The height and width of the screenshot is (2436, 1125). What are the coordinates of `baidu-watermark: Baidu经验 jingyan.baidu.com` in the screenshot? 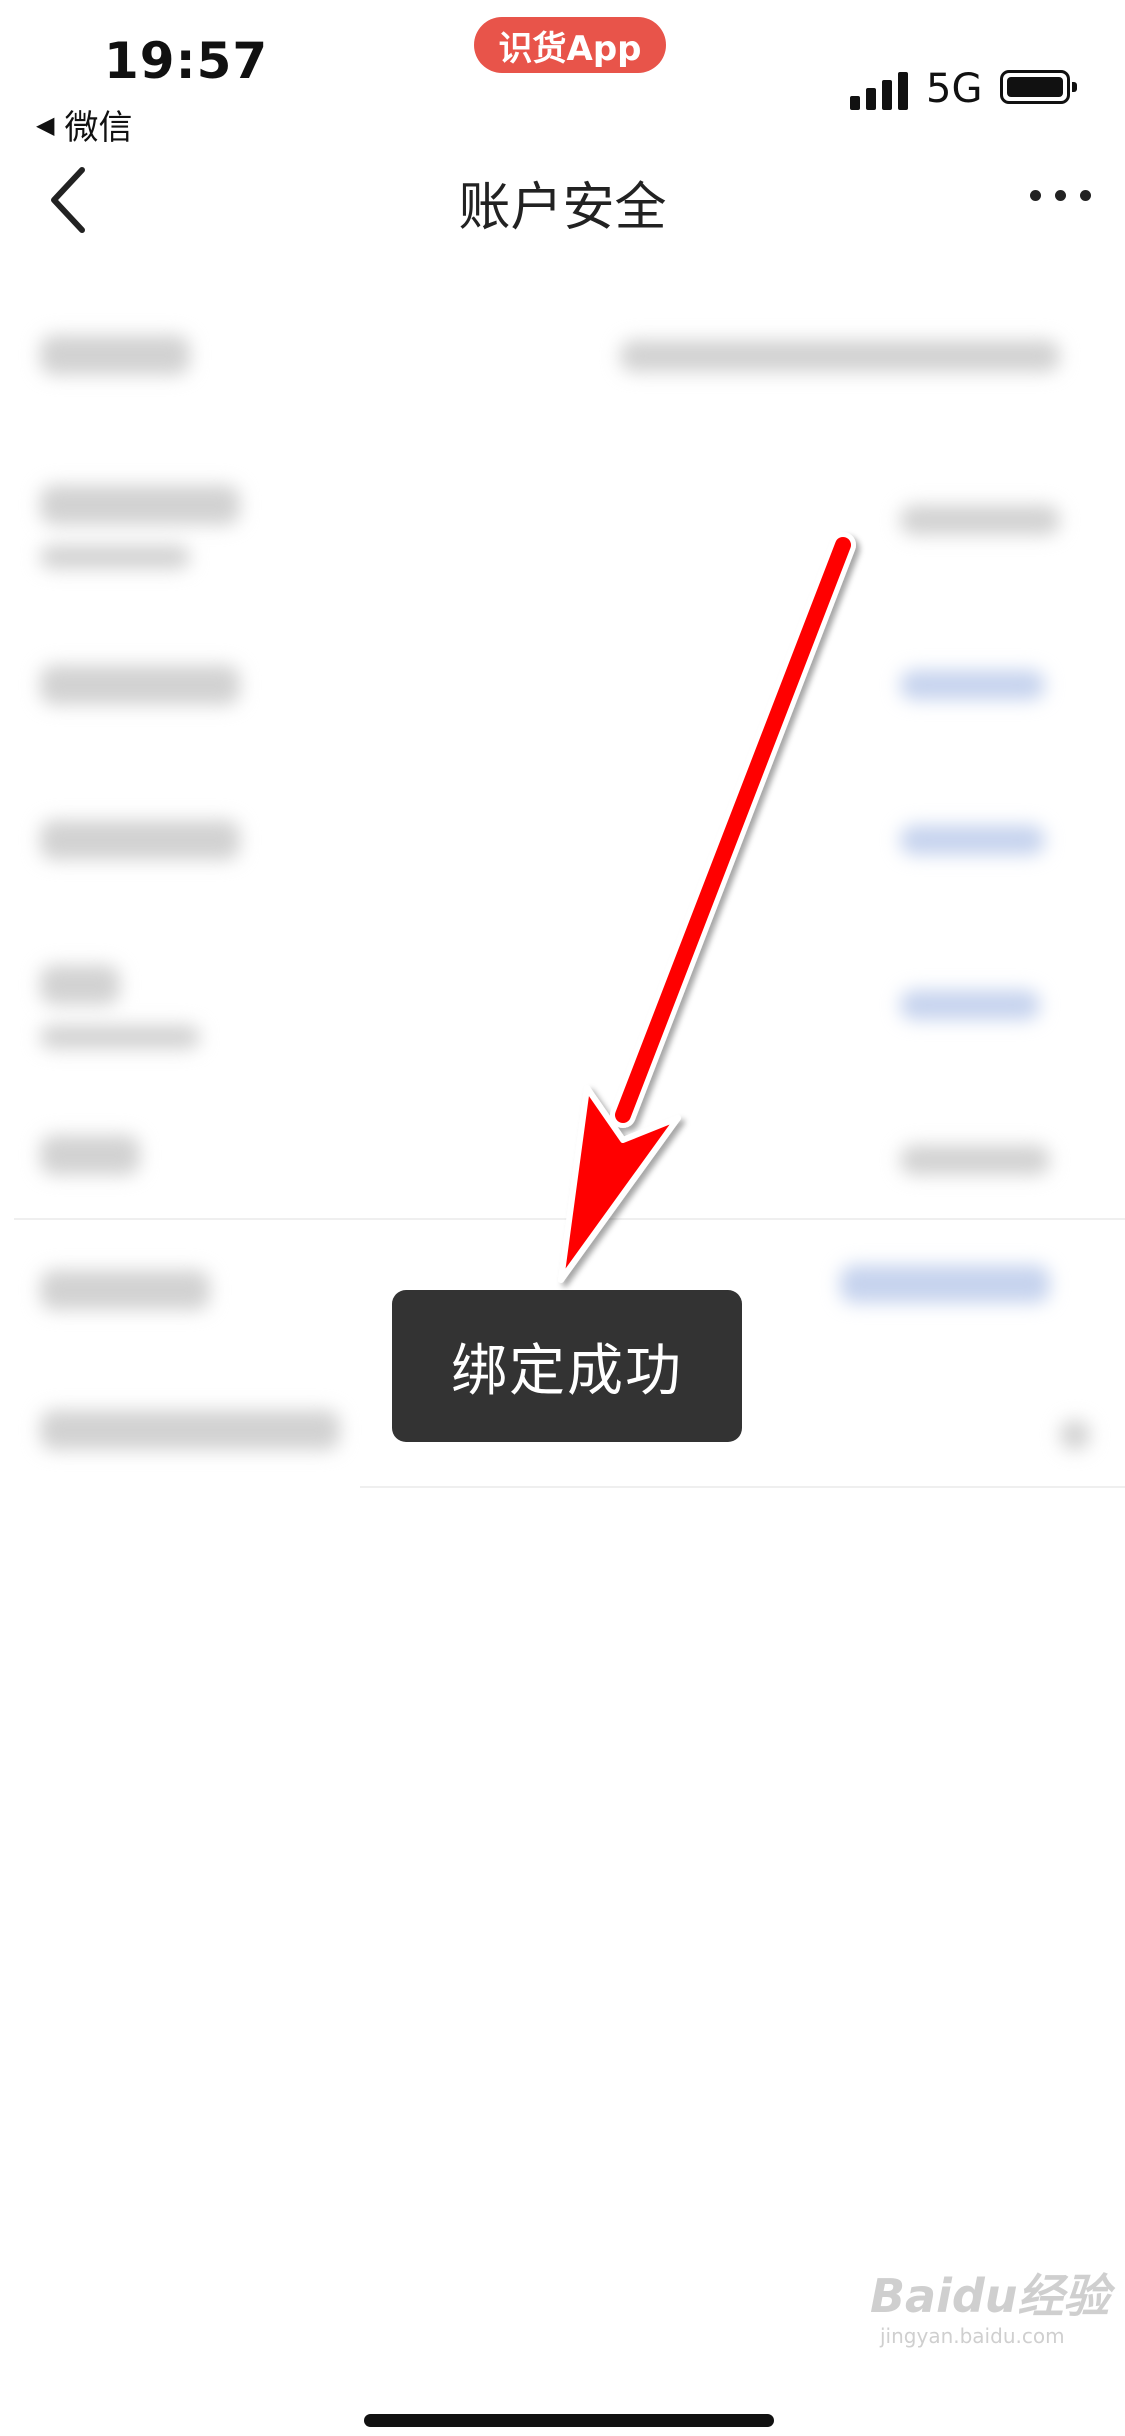 It's located at (990, 2304).